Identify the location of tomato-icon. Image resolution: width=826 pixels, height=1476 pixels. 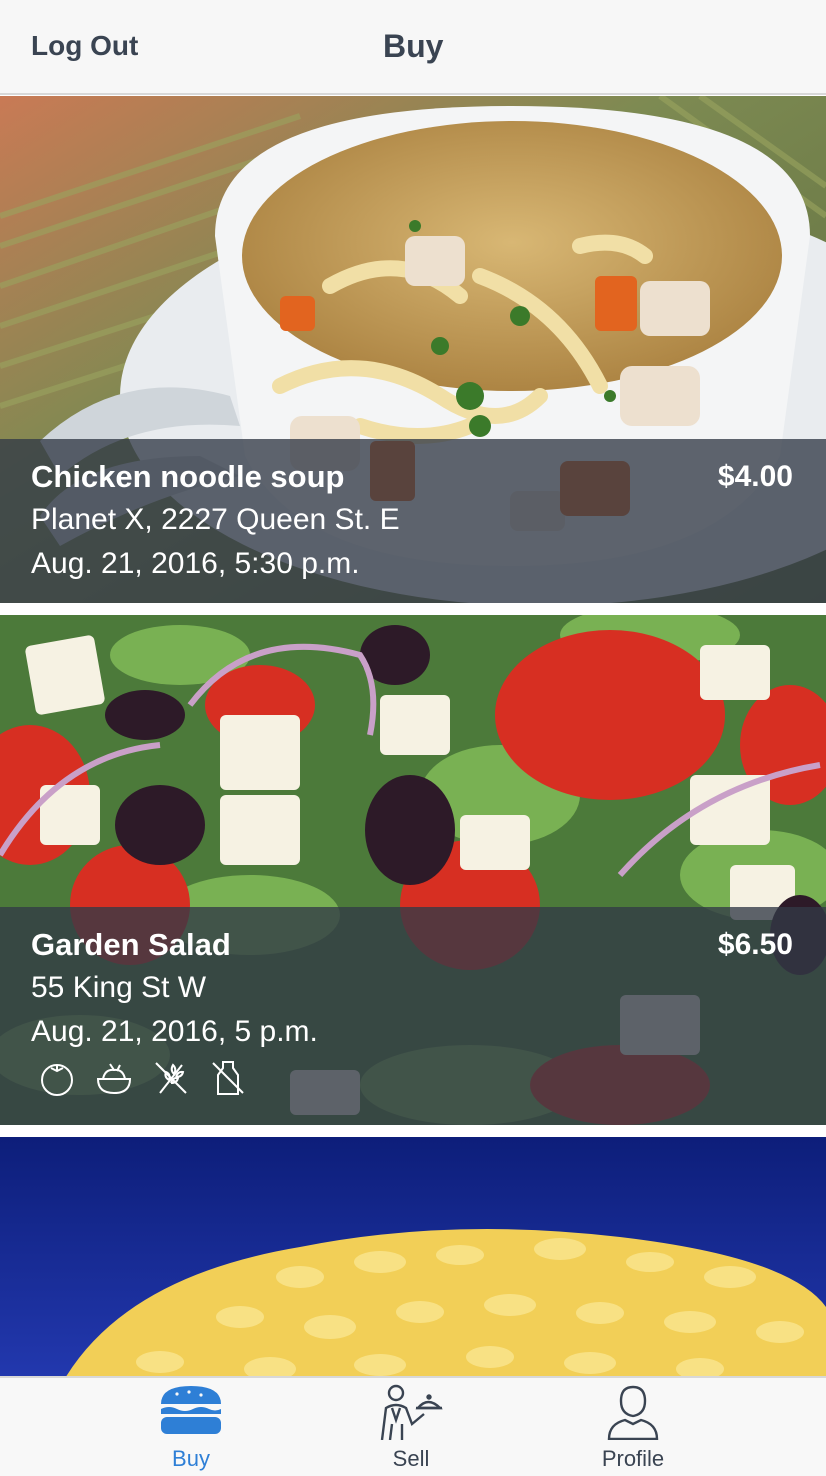
(57, 1078).